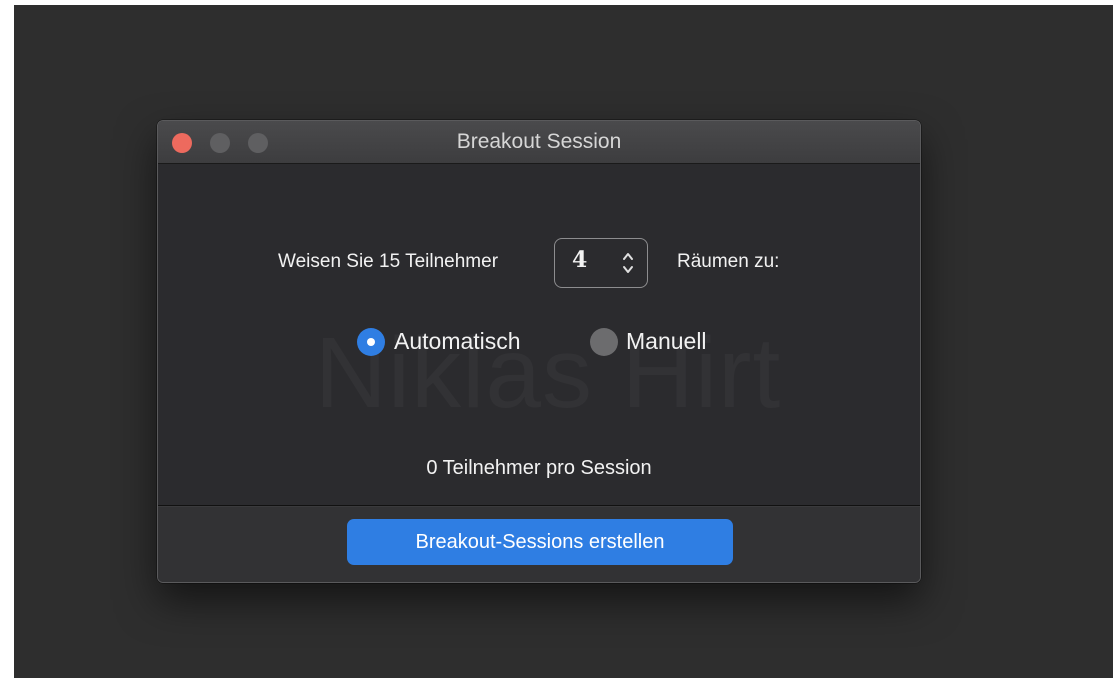  Describe the element at coordinates (728, 261) in the screenshot. I see `assign-suffix-label: Räumen zu:` at that location.